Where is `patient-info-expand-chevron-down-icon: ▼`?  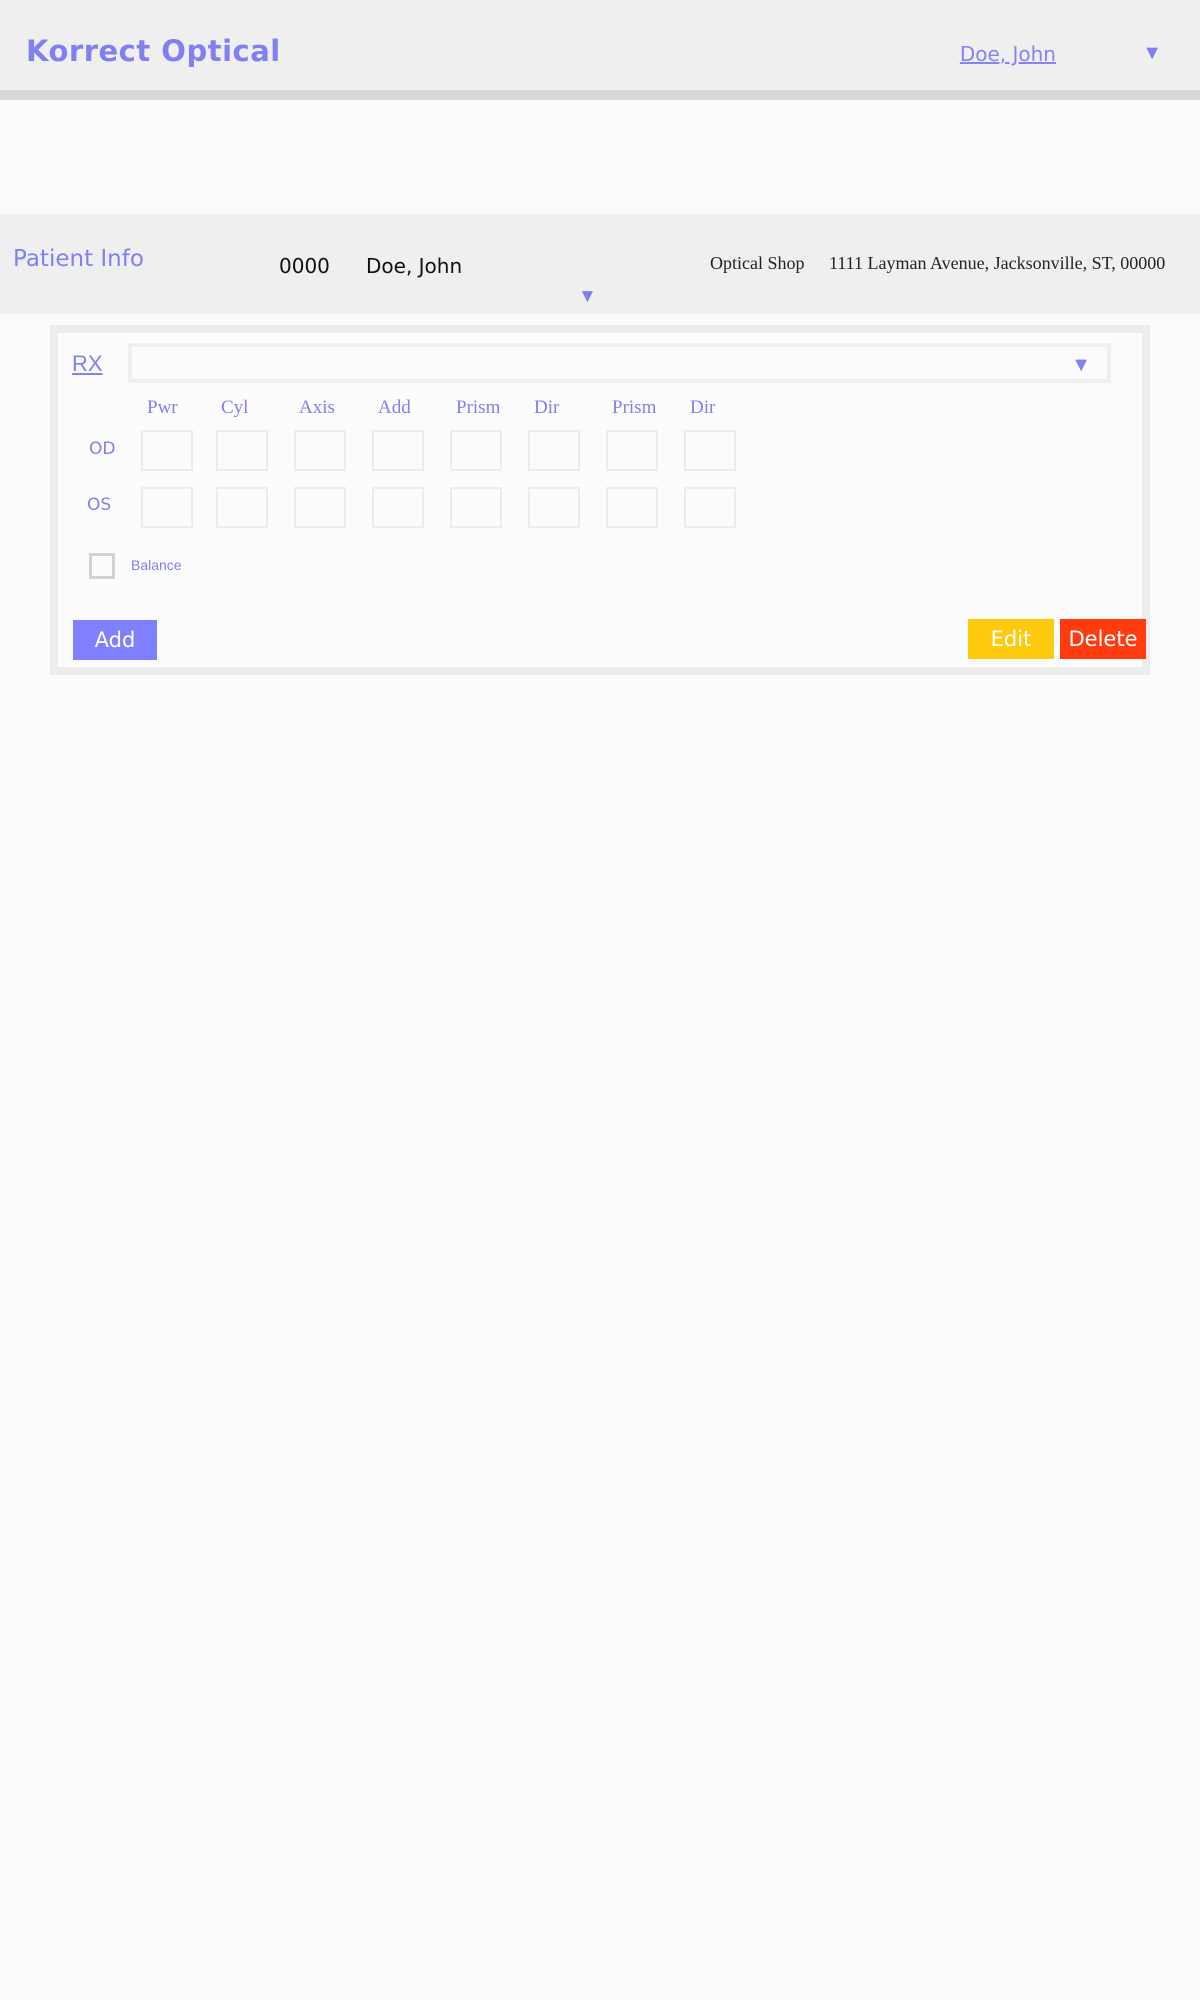
patient-info-expand-chevron-down-icon: ▼ is located at coordinates (587, 297).